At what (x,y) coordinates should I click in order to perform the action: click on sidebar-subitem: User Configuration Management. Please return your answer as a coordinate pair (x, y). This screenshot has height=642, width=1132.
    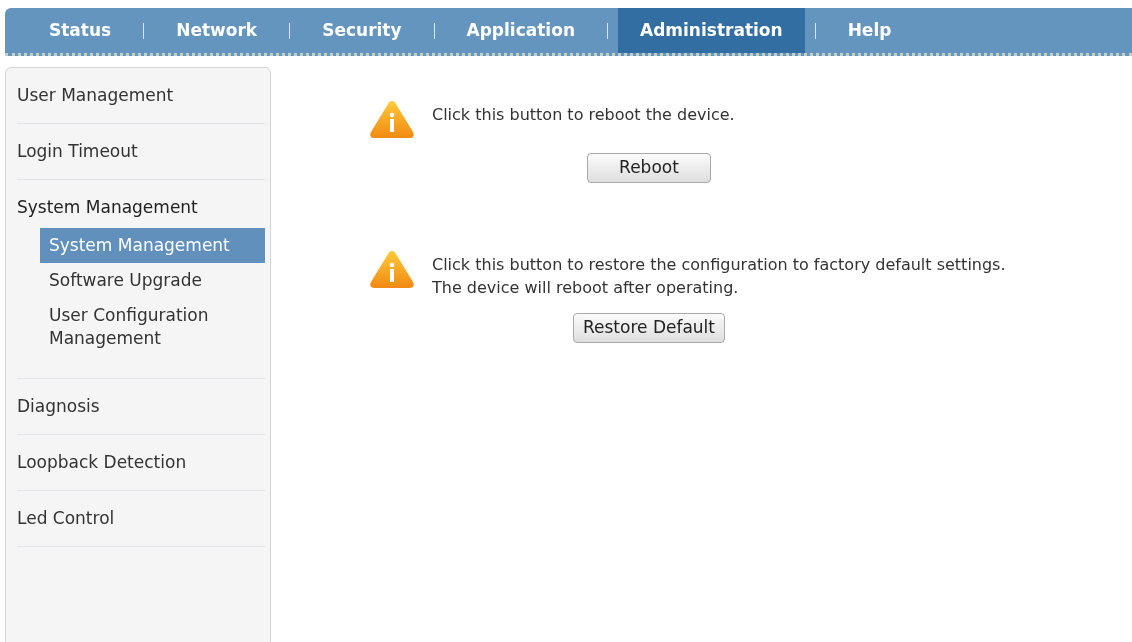
    Looking at the image, I should click on (152, 327).